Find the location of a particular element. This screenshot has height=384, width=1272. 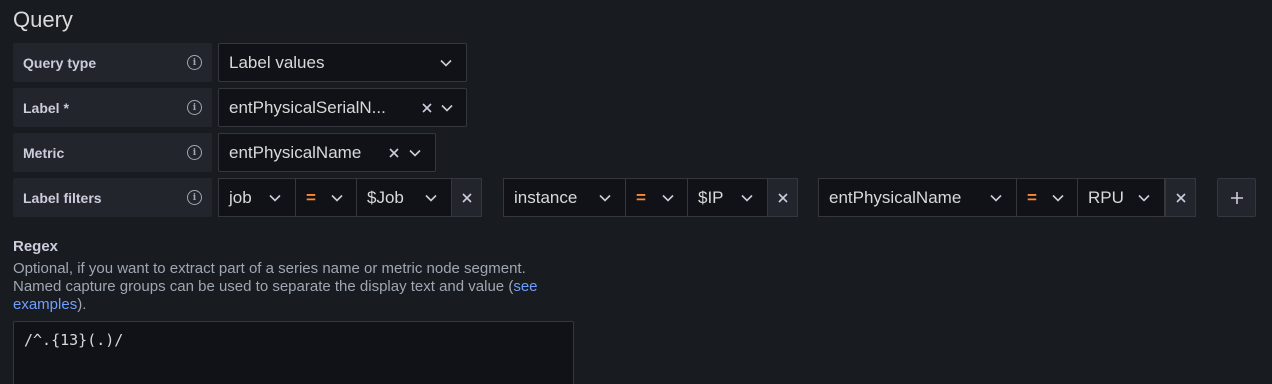

filter-value-select: RPU is located at coordinates (1121, 197).